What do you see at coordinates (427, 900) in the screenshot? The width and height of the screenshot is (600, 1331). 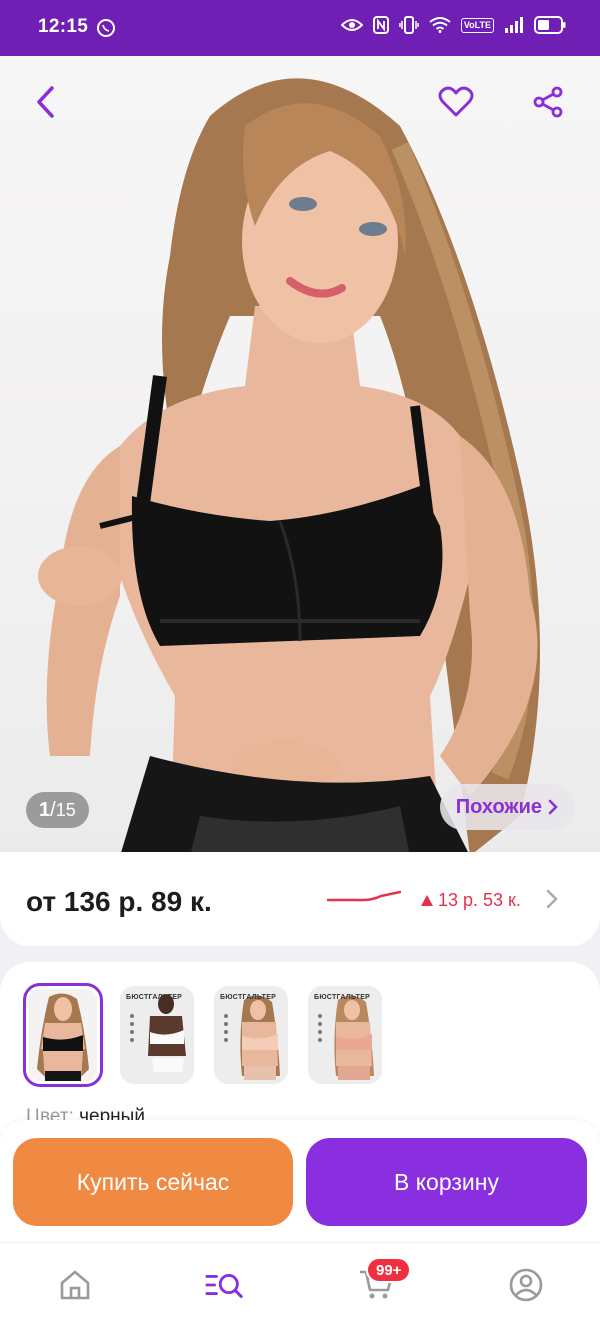 I see `triangle-up-icon` at bounding box center [427, 900].